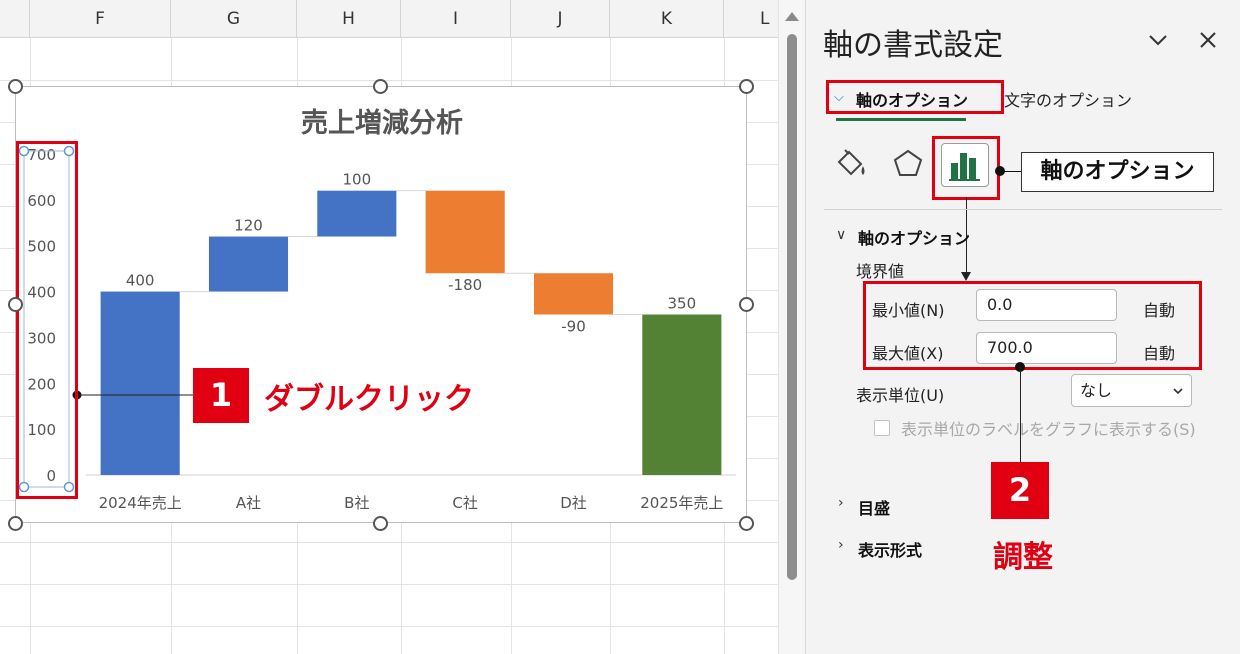  I want to click on show-unit-label-checkbox, so click(882, 428).